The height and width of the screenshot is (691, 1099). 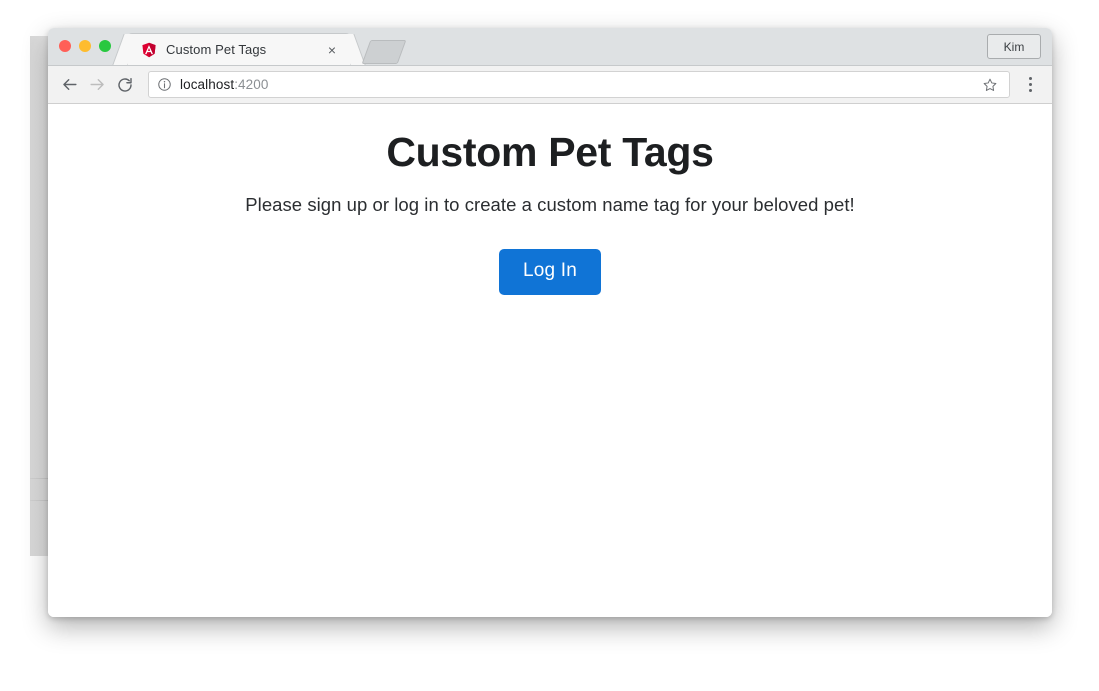 I want to click on close-icon: ×, so click(x=332, y=50).